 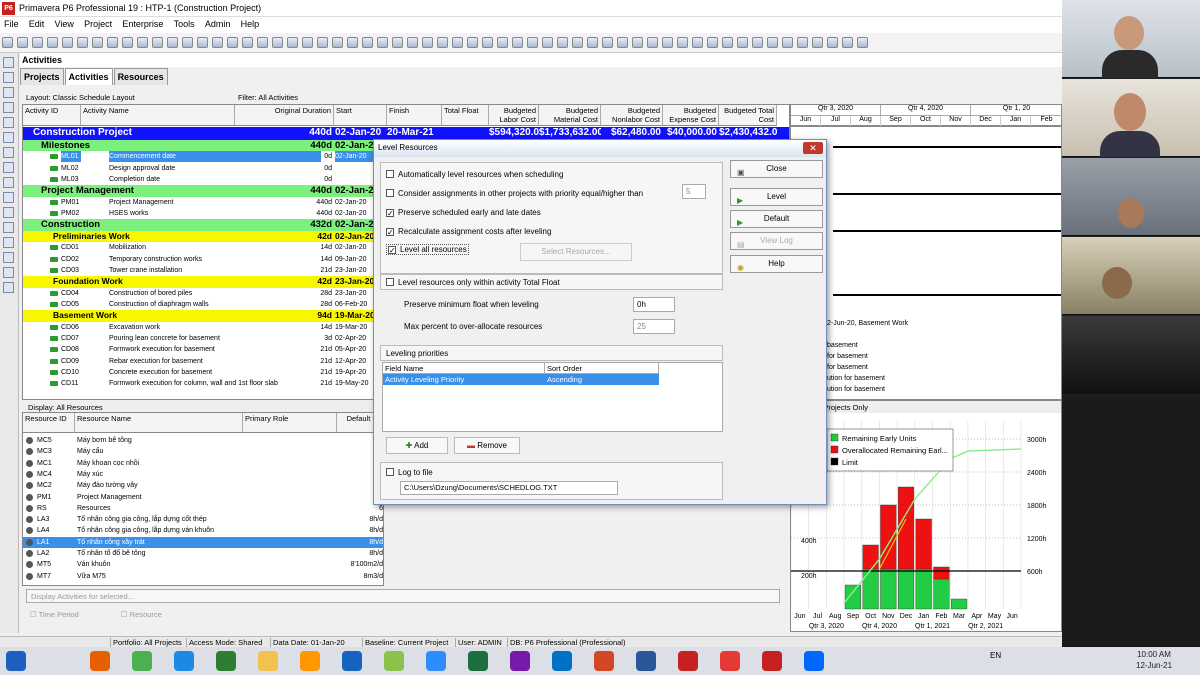 I want to click on snagit-icon, so click(x=730, y=661).